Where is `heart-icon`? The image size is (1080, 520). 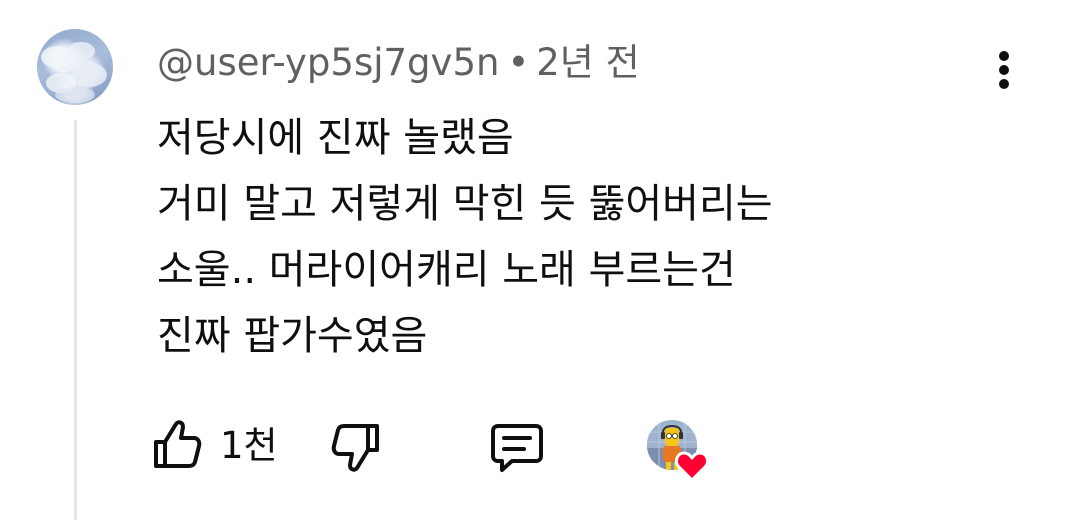 heart-icon is located at coordinates (692, 466).